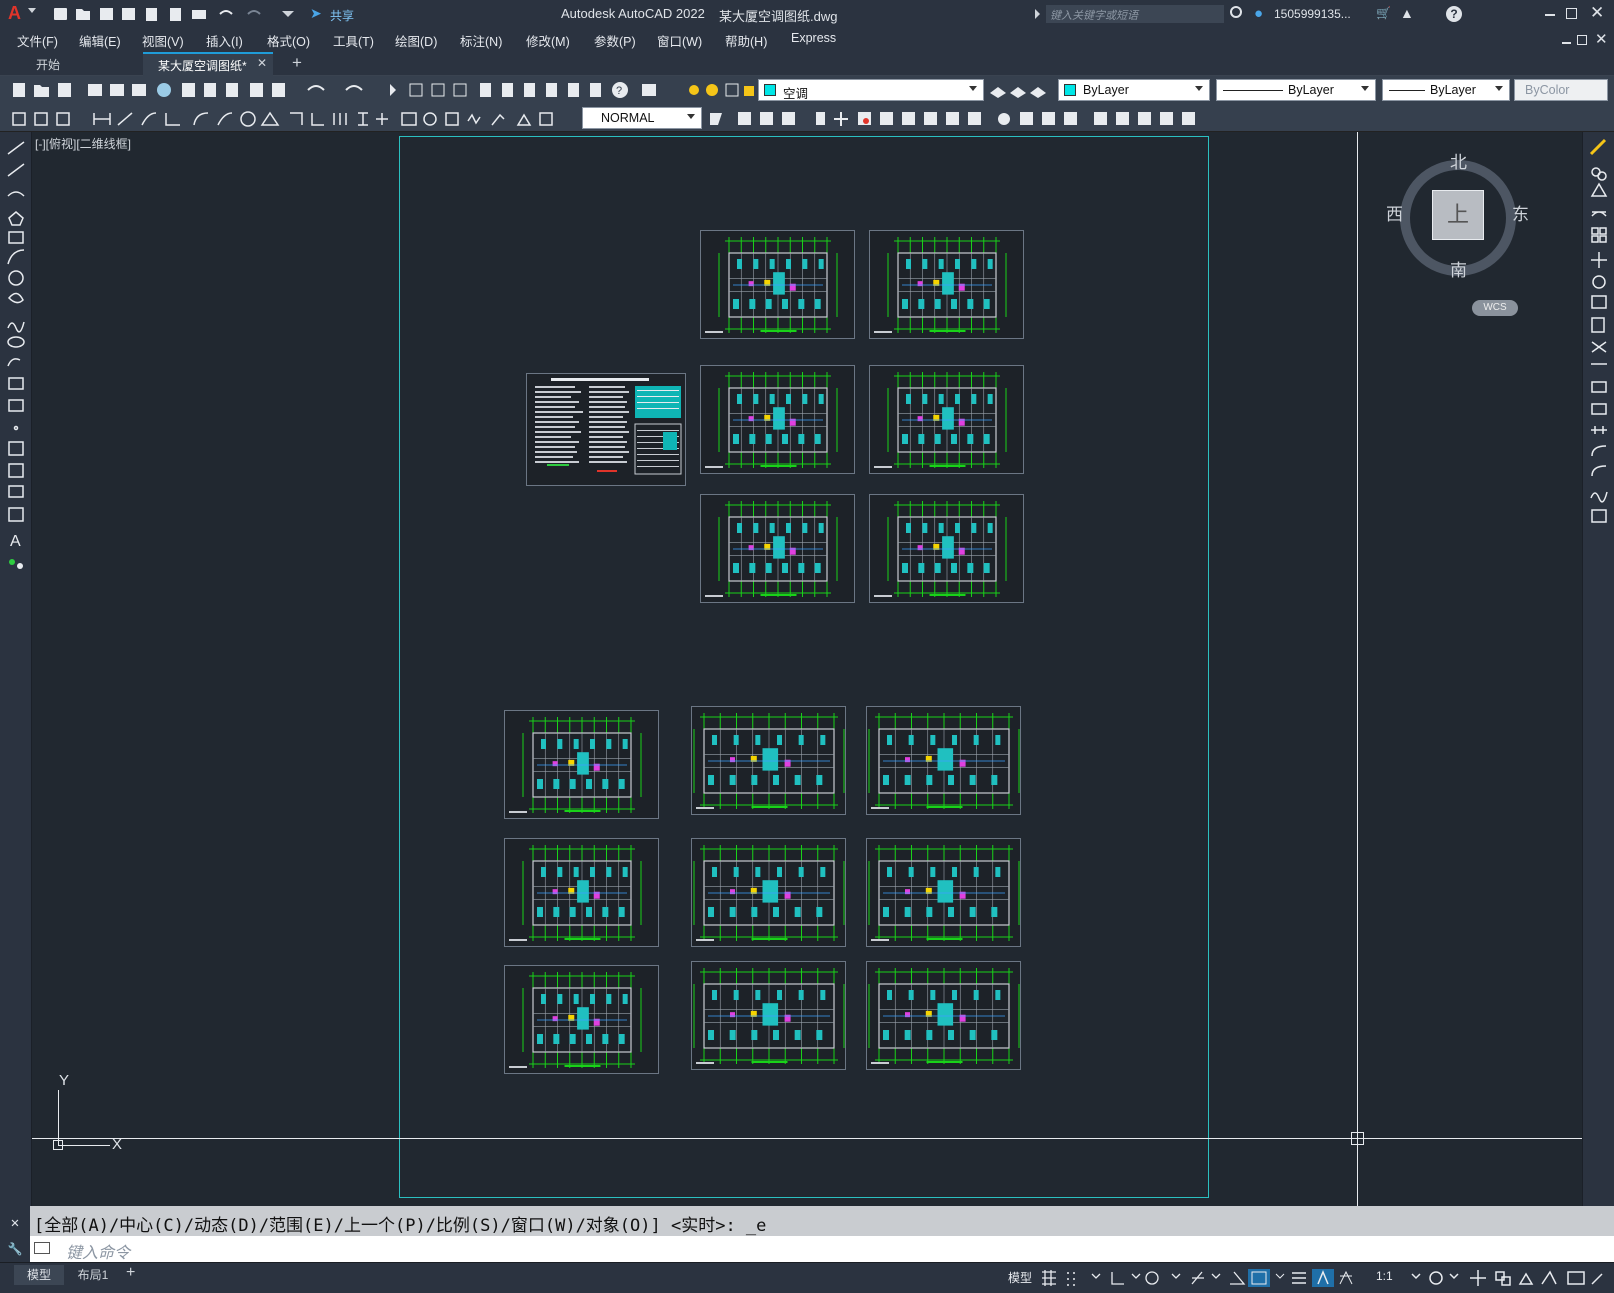  What do you see at coordinates (297, 63) in the screenshot?
I see `new-tab-icon: +` at bounding box center [297, 63].